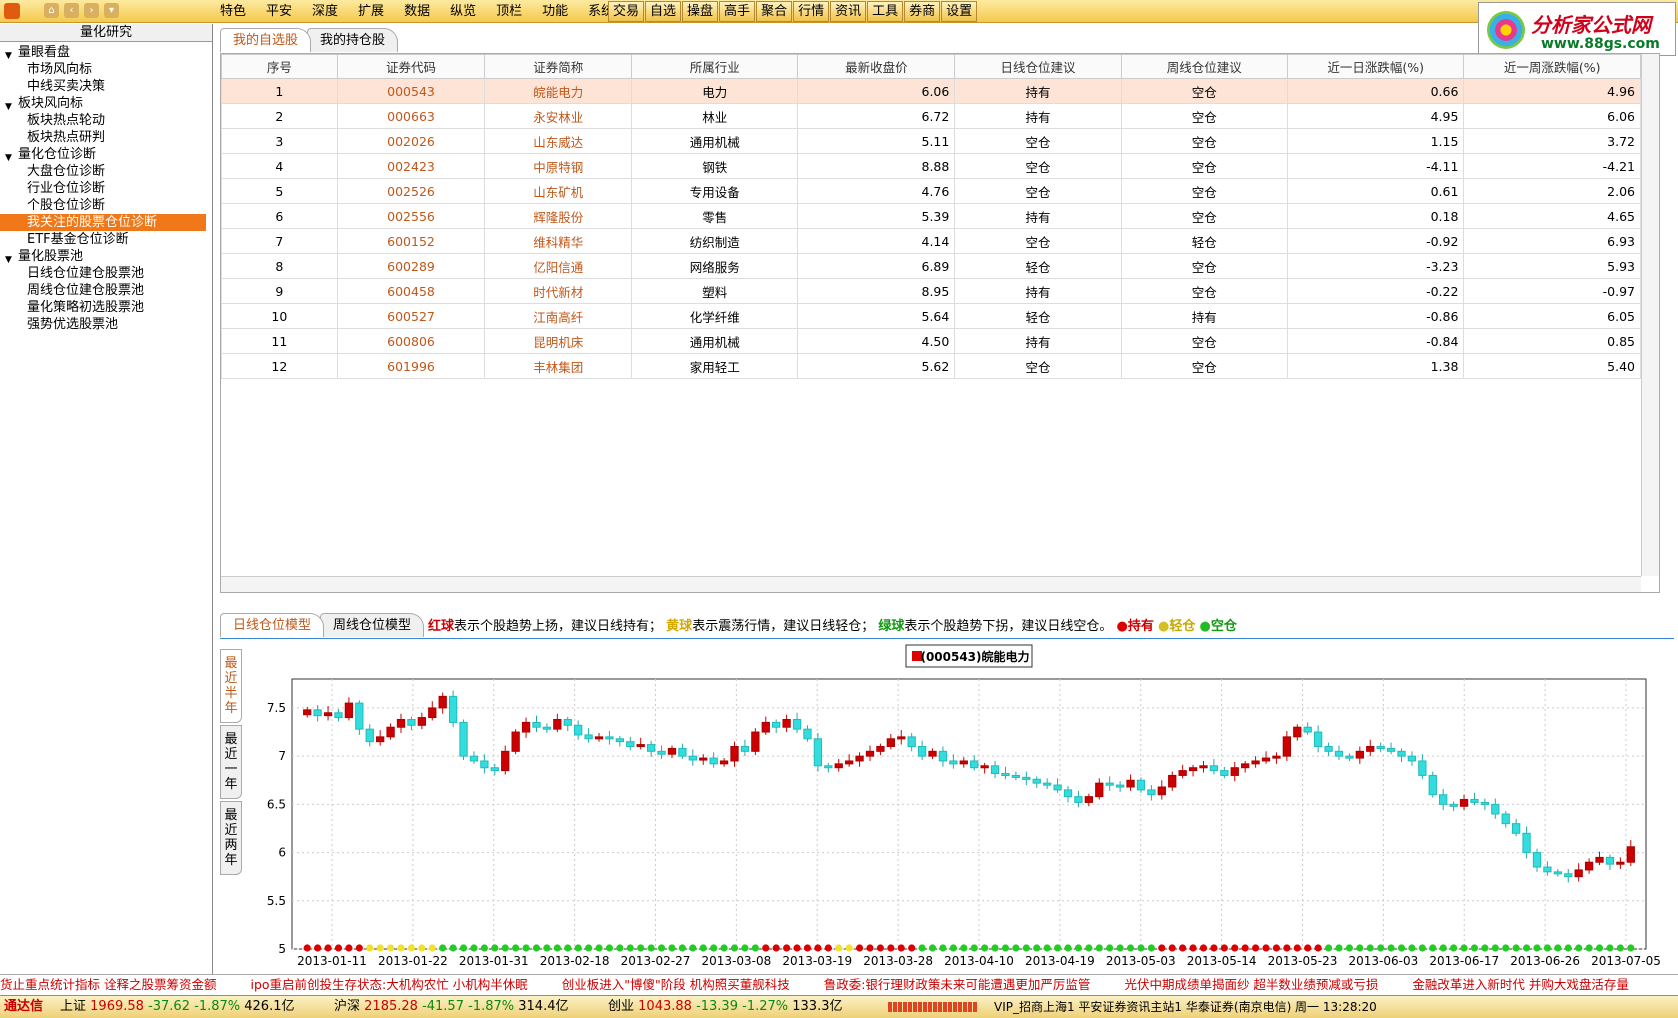  I want to click on app-name: 通达信, so click(24, 1006).